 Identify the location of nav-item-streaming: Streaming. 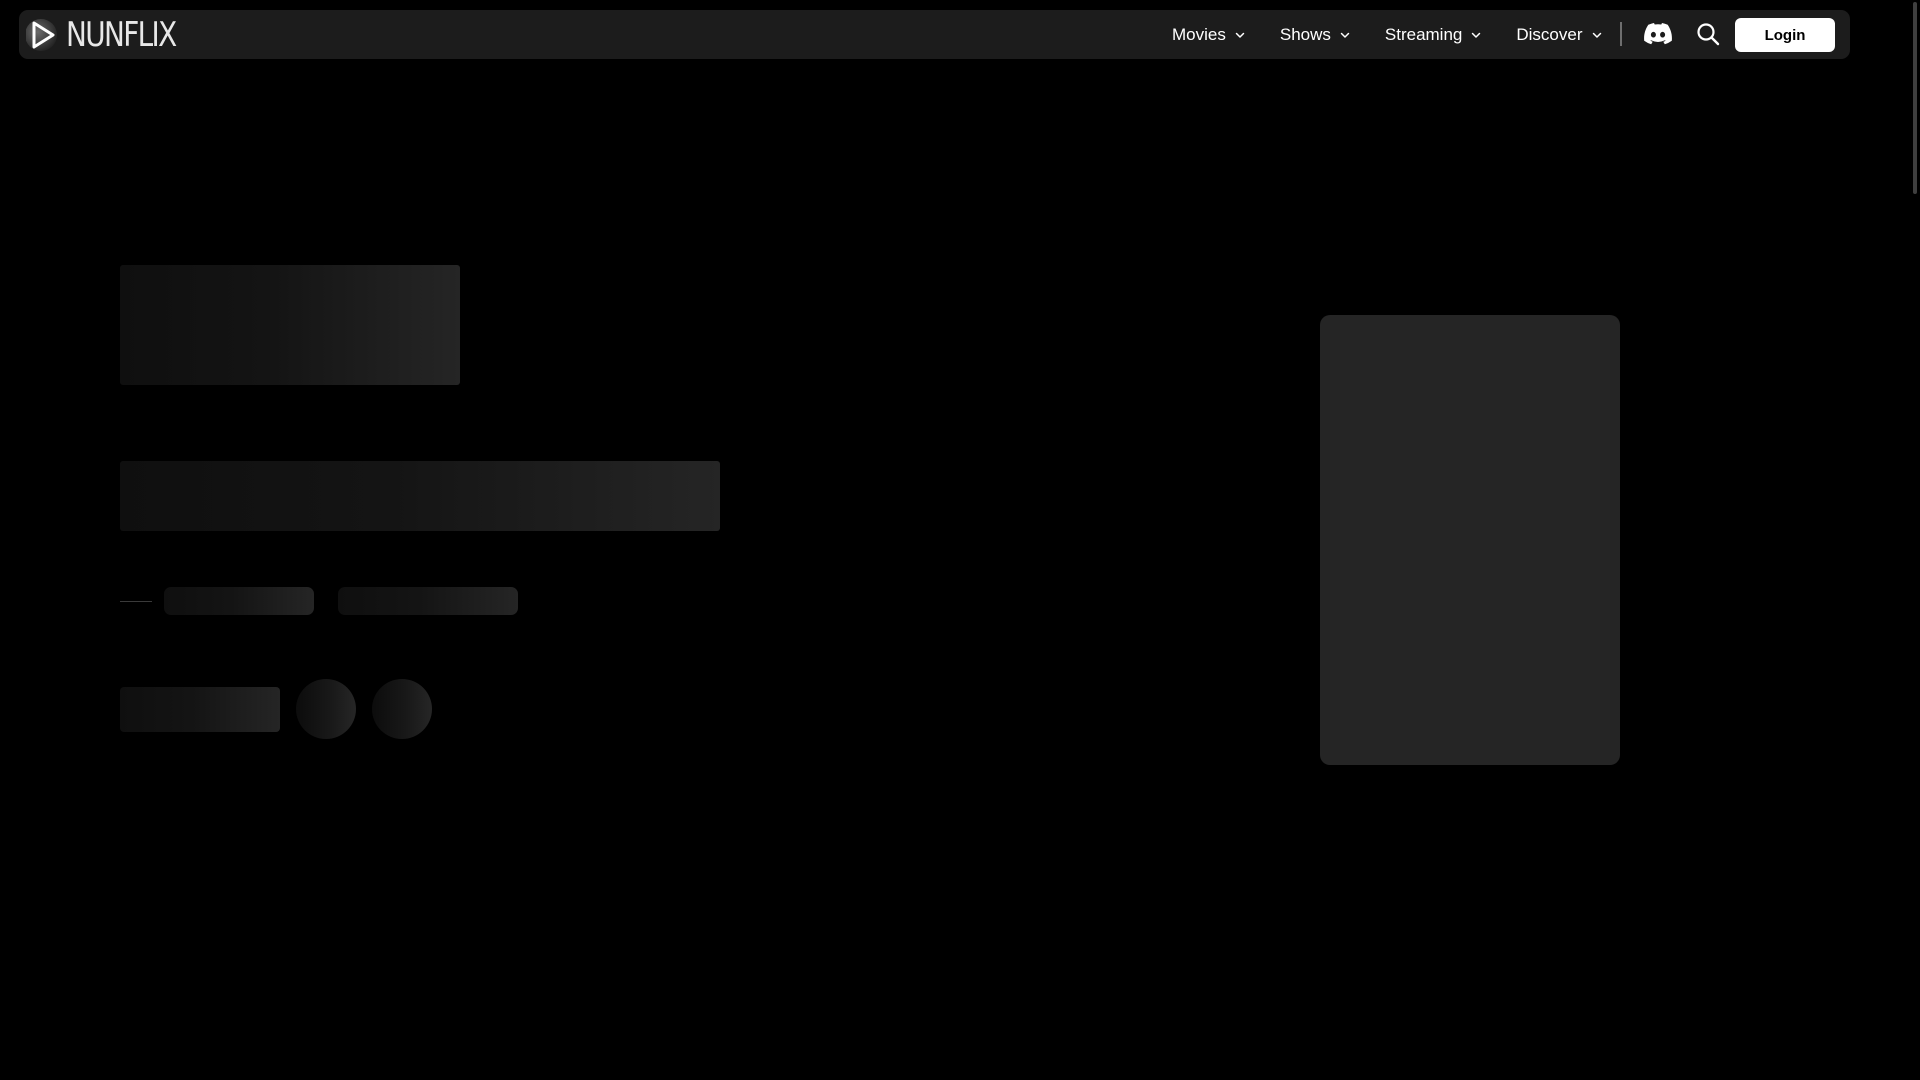
(1433, 35).